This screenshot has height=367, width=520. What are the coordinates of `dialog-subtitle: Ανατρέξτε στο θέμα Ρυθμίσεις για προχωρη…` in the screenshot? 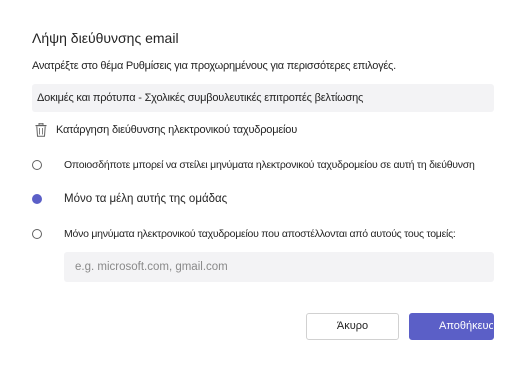 It's located at (214, 66).